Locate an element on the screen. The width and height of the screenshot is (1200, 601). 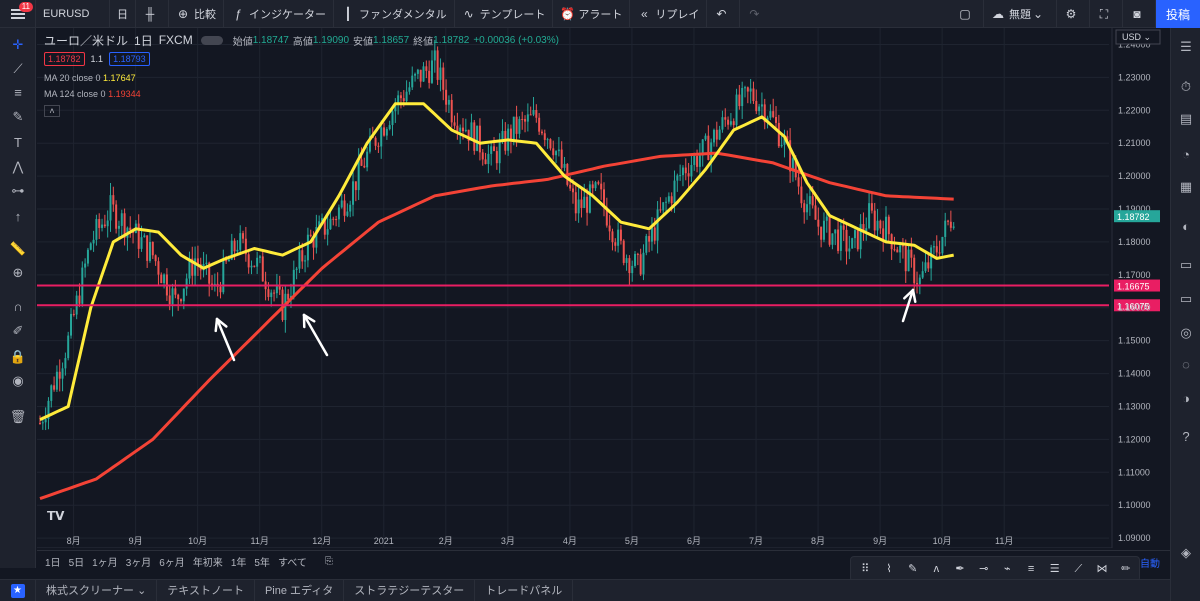
calendar-icon: ▦ is located at coordinates (1186, 187).